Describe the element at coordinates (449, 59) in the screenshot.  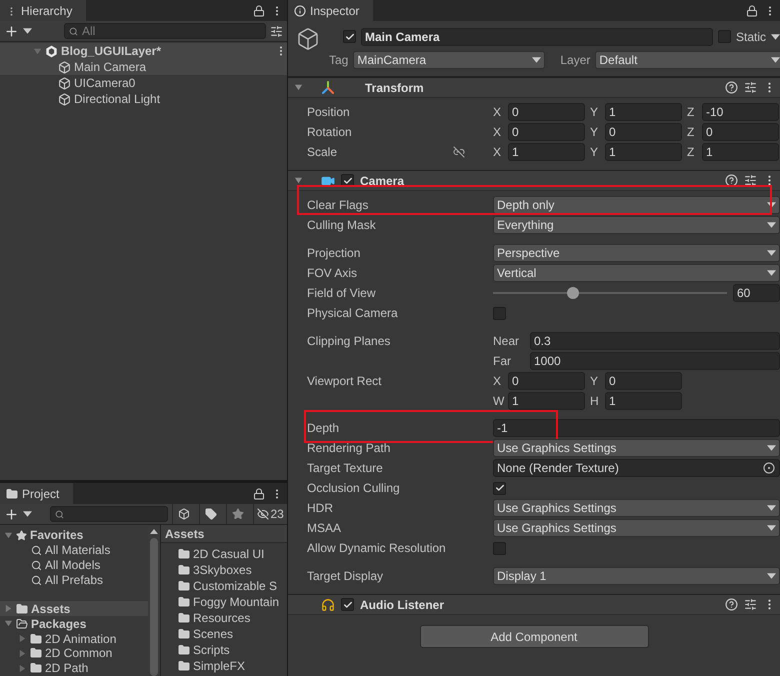
I see `tag-dropdown: MainCamera` at that location.